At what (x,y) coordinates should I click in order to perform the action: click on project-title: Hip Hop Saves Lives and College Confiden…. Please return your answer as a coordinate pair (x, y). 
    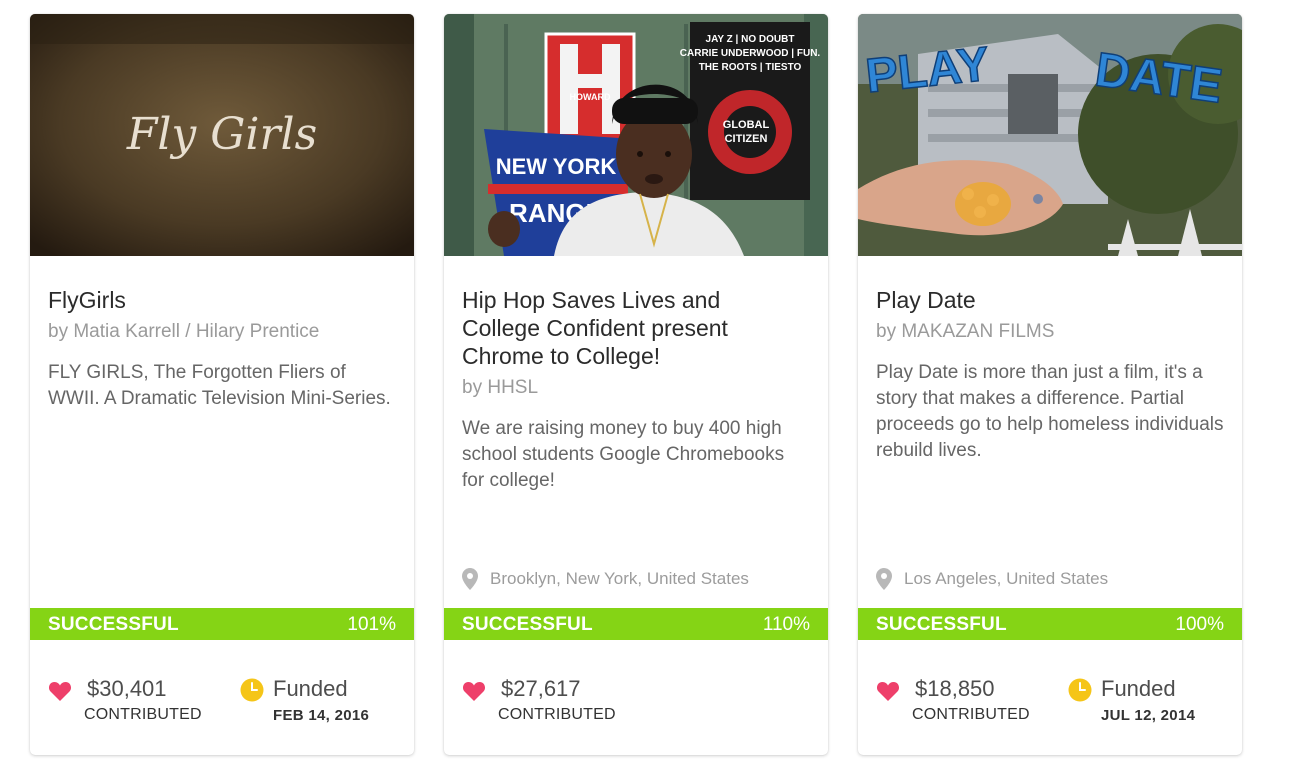
    Looking at the image, I should click on (632, 328).